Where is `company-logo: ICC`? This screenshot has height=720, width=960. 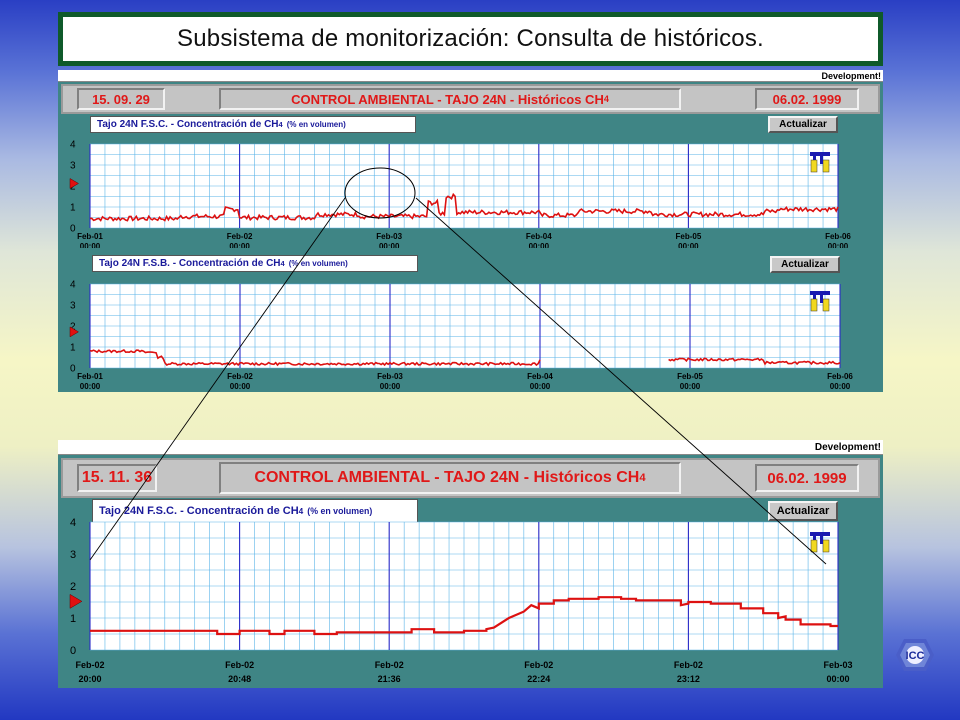 company-logo: ICC is located at coordinates (915, 655).